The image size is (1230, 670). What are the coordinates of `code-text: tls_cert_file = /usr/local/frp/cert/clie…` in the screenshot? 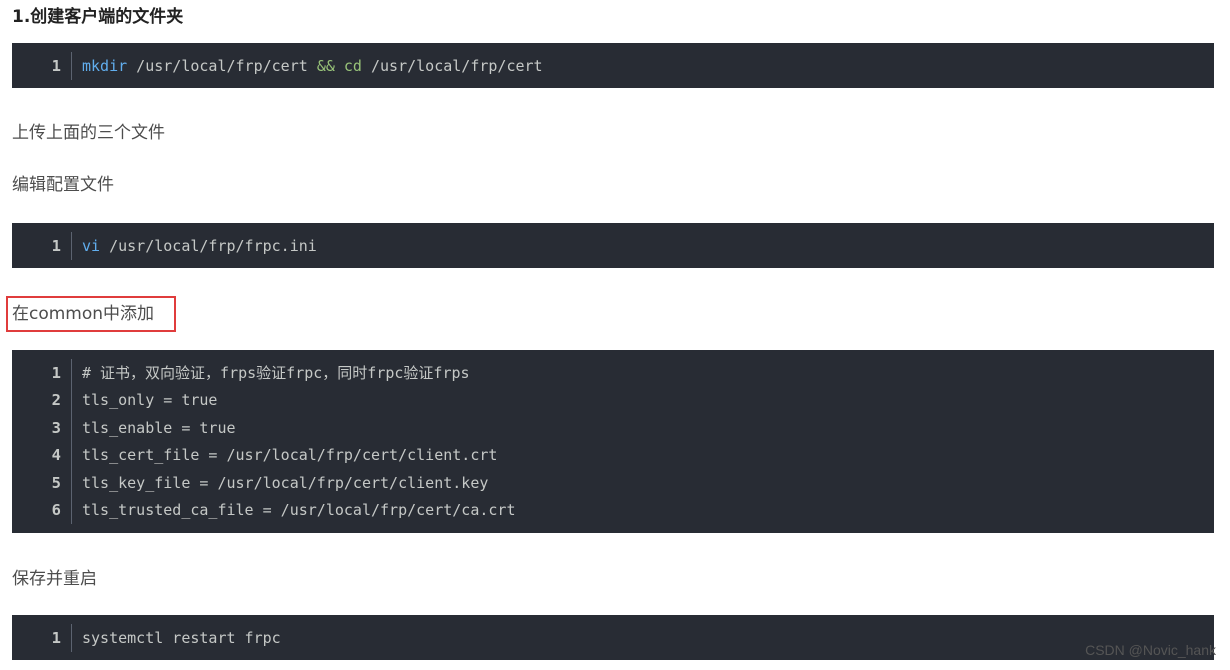 It's located at (290, 455).